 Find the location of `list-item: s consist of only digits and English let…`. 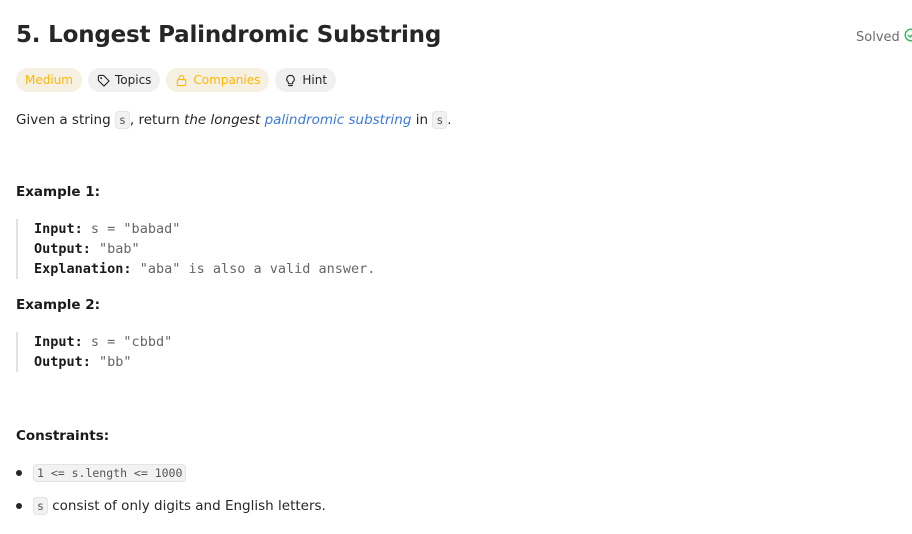

list-item: s consist of only digits and English let… is located at coordinates (171, 511).